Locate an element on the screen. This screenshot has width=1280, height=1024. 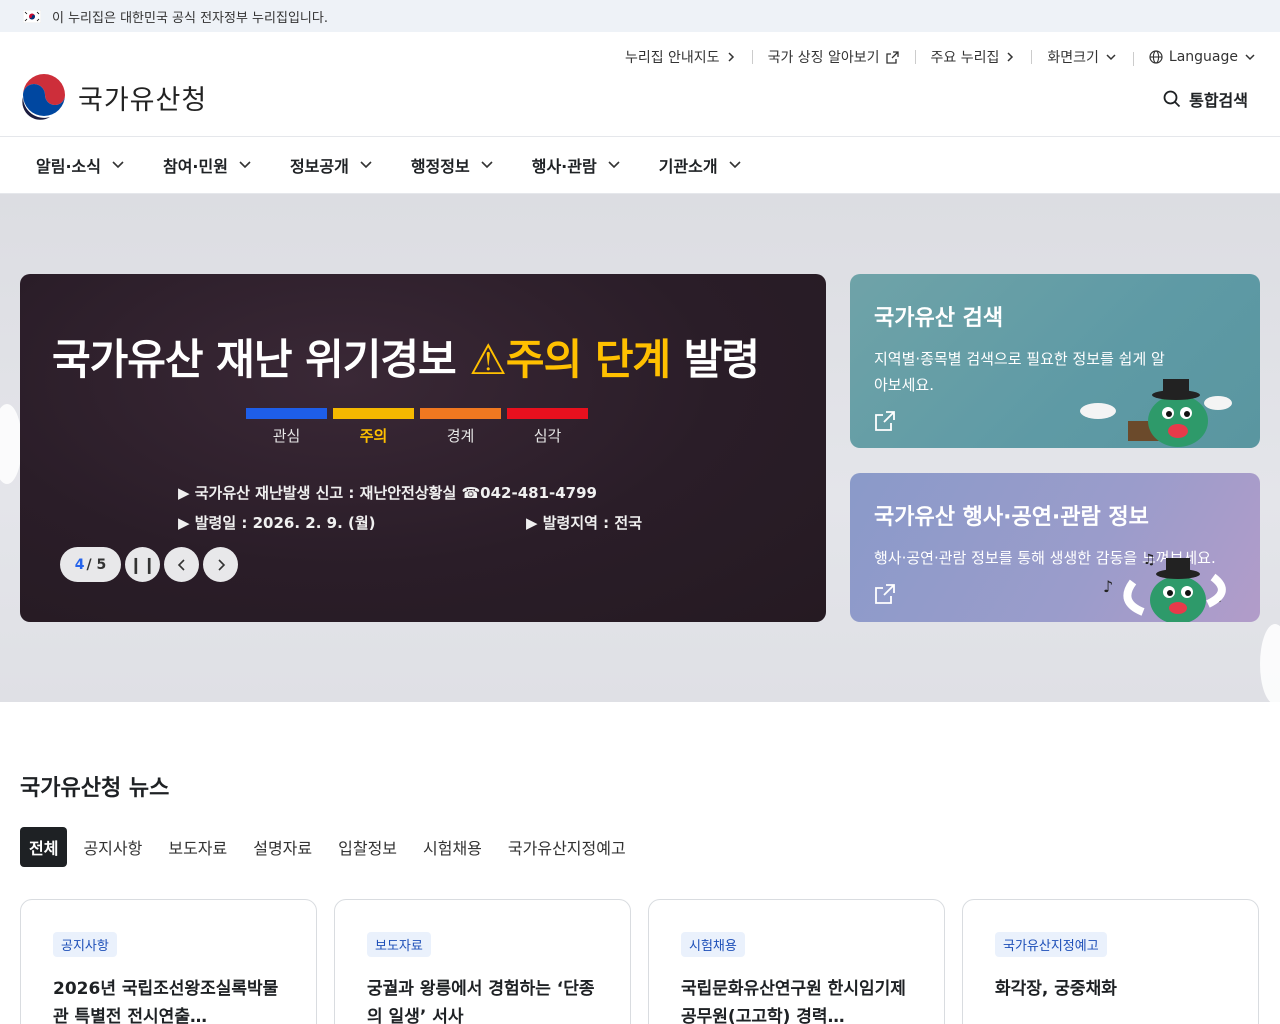
site-logo: 국가유산청 is located at coordinates (113, 97).